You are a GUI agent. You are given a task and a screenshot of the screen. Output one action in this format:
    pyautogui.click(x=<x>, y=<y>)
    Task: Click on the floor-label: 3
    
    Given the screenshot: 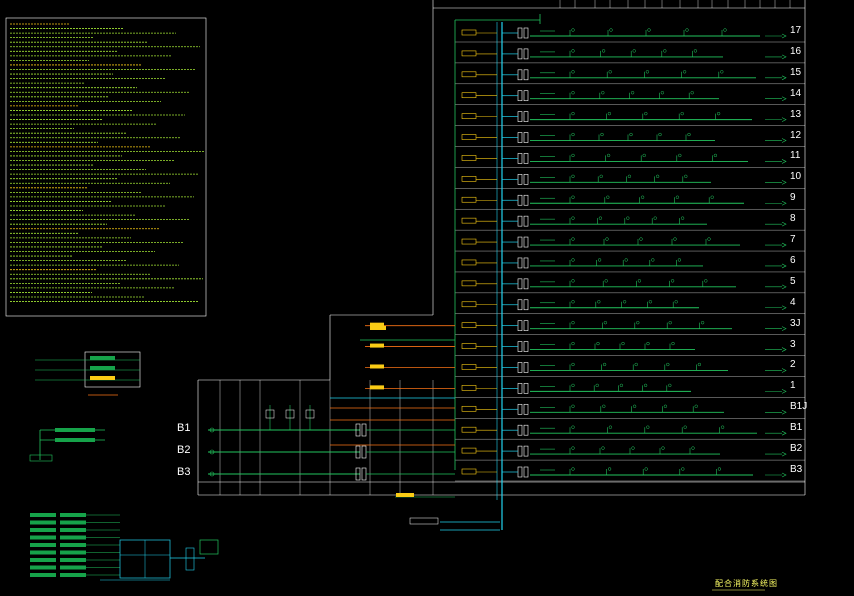 What is the action you would take?
    pyautogui.click(x=793, y=344)
    